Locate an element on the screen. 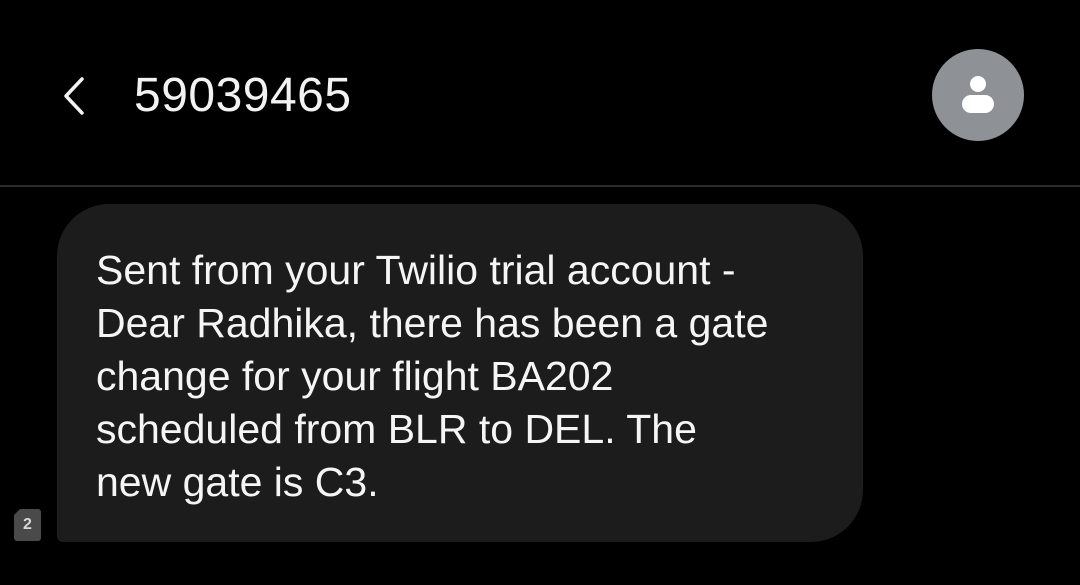 The height and width of the screenshot is (585, 1080). person-icon is located at coordinates (978, 94).